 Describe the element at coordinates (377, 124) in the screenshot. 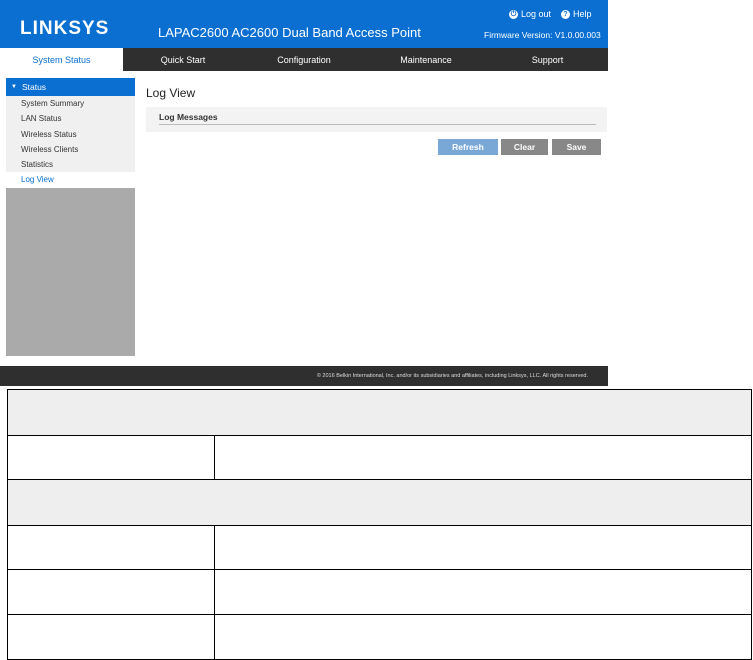

I see `divider` at that location.